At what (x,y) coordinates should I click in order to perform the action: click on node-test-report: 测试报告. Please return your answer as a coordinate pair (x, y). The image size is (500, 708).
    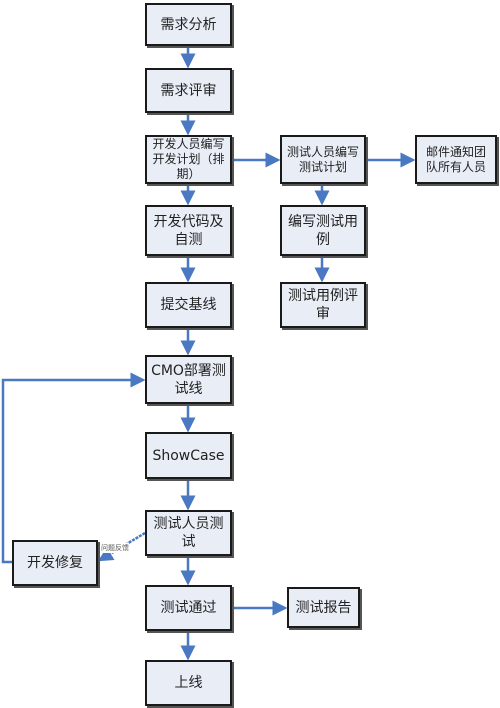
    Looking at the image, I should click on (323, 607).